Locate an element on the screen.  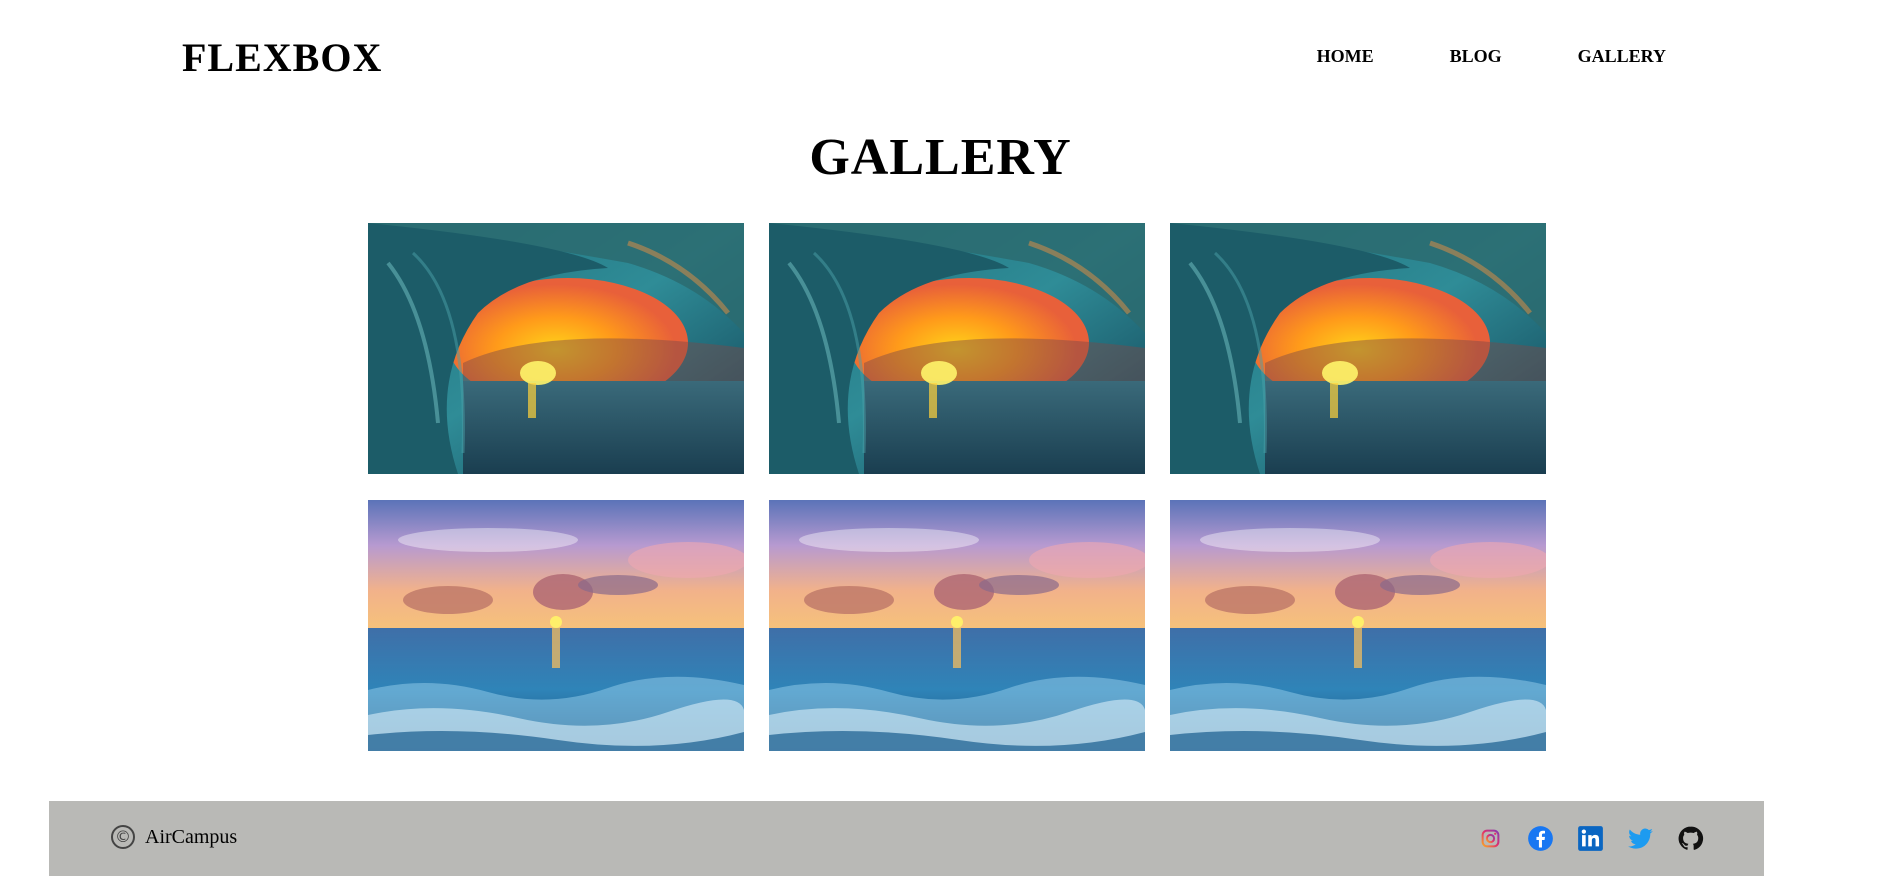
site-logo: FLEXBOX is located at coordinates (282, 58).